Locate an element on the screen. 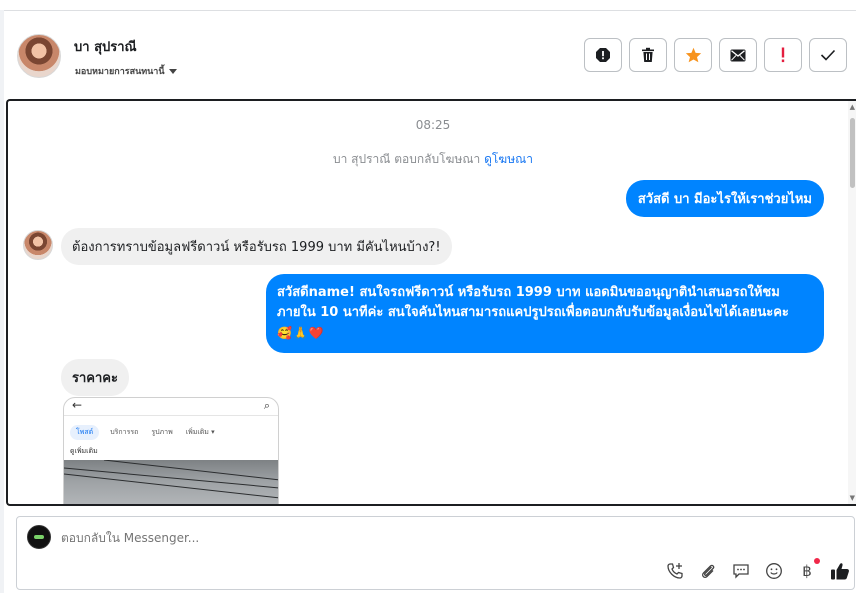 This screenshot has width=856, height=593. attachment-tab: โพสต์ is located at coordinates (85, 432).